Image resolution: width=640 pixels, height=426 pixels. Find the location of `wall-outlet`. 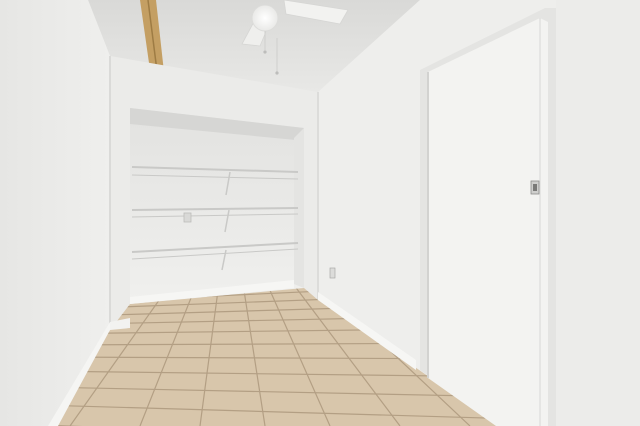

wall-outlet is located at coordinates (187, 217).